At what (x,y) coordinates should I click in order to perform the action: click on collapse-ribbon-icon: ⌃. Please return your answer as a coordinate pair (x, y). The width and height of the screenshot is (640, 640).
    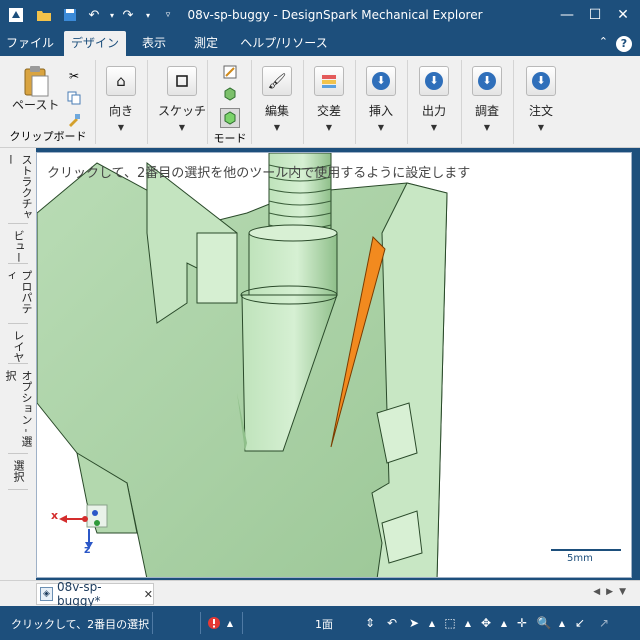
    Looking at the image, I should click on (603, 41).